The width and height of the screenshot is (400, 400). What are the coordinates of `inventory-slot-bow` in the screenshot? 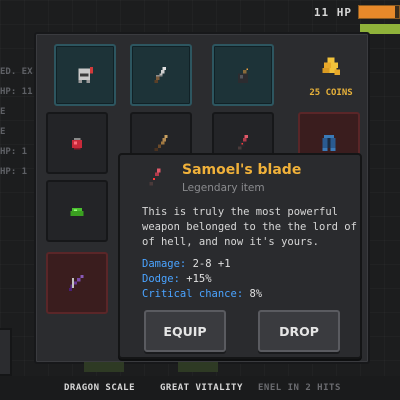 It's located at (77, 283).